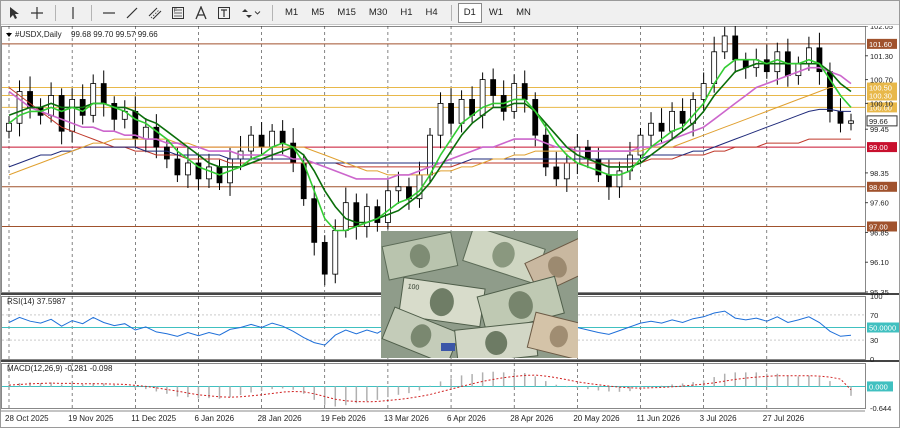  What do you see at coordinates (317, 13) in the screenshot?
I see `timeframe-m5-button: M5` at bounding box center [317, 13].